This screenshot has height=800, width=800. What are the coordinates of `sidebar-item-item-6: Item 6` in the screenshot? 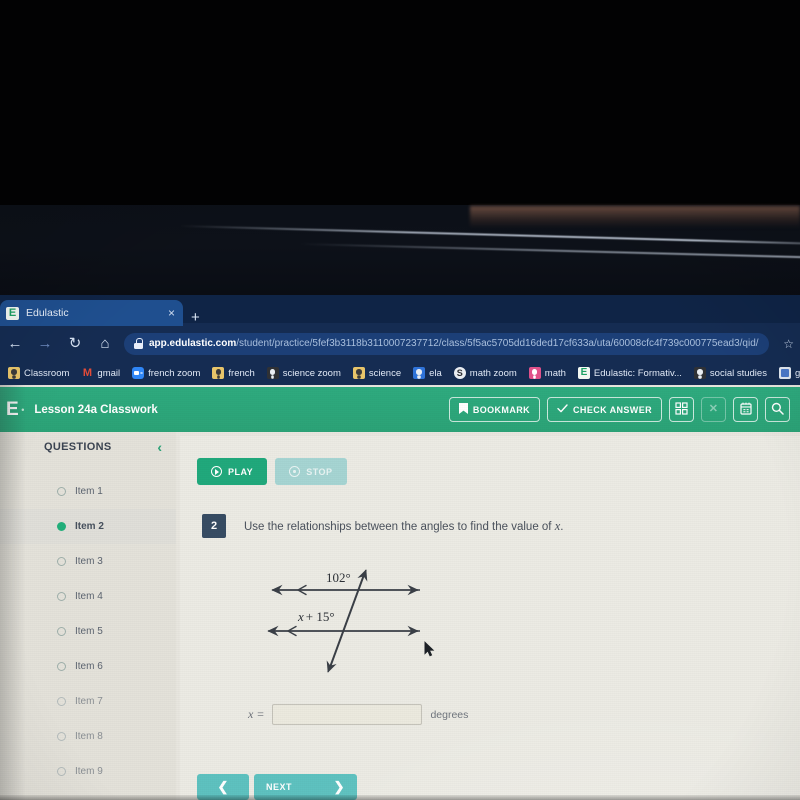 It's located at (88, 666).